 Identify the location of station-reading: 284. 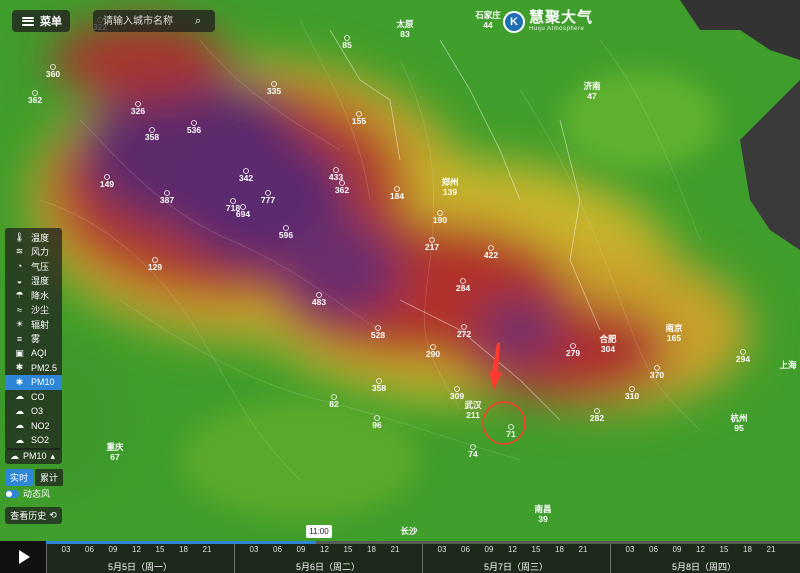
(463, 288).